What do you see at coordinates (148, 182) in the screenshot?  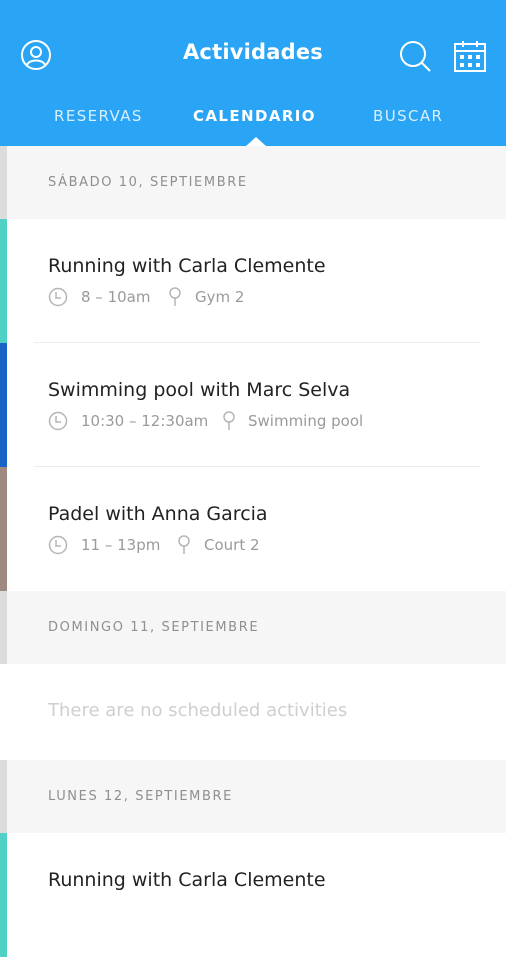 I see `day-label: SÁBADO 10, SEPTIEMBRE` at bounding box center [148, 182].